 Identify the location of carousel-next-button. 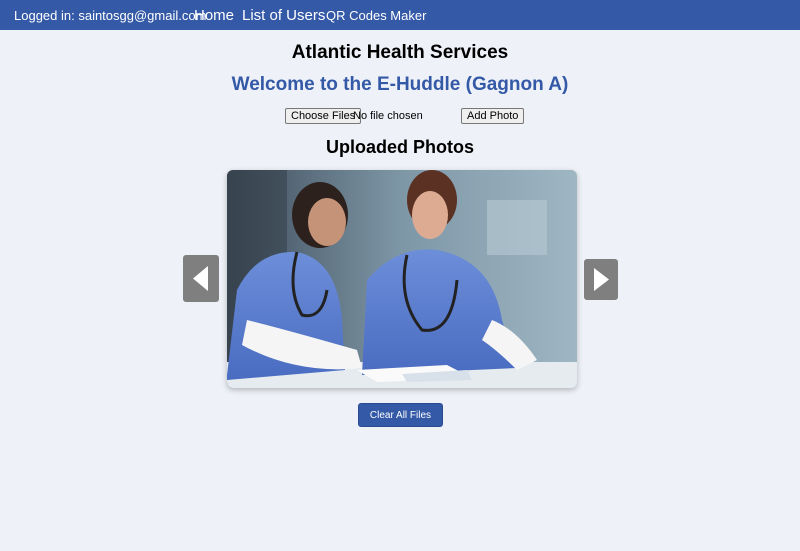
(601, 279).